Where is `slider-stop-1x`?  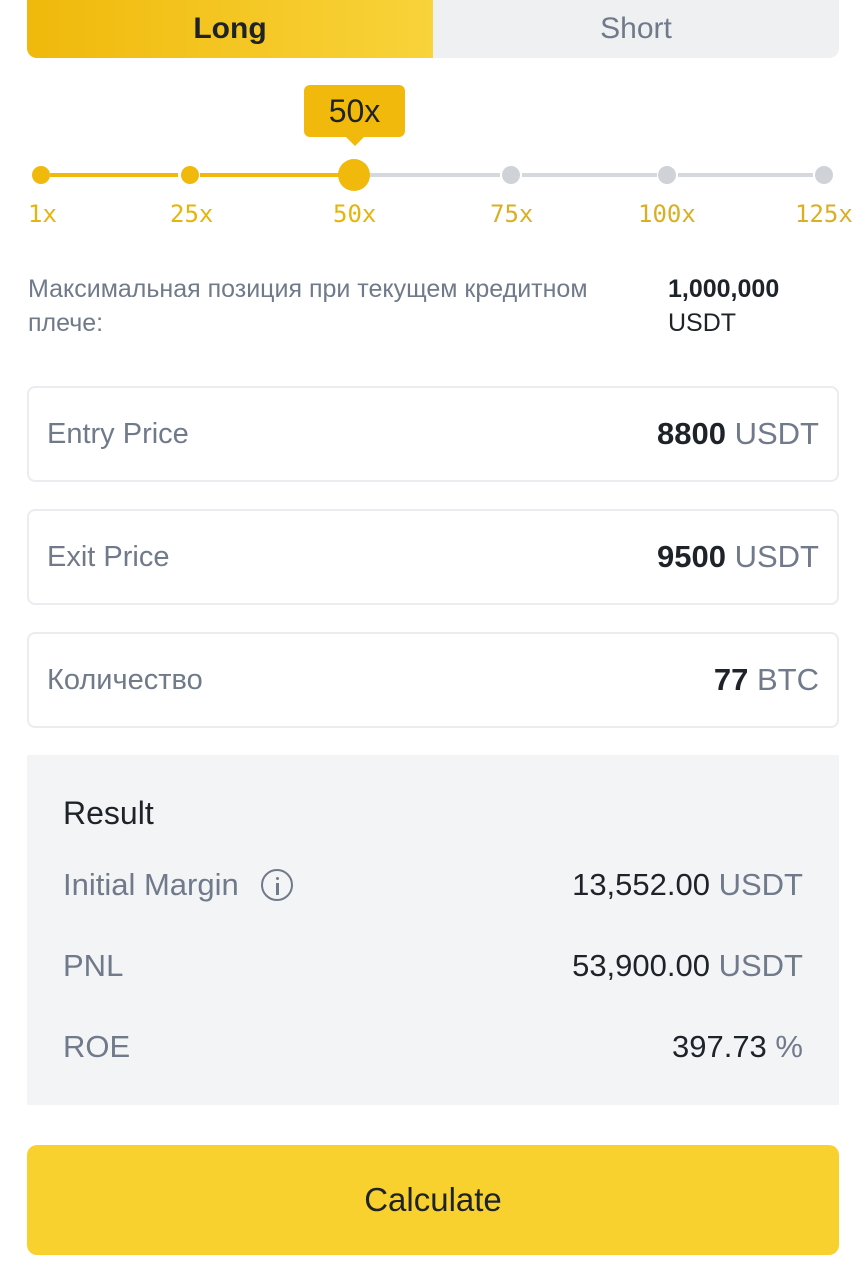 slider-stop-1x is located at coordinates (41, 175).